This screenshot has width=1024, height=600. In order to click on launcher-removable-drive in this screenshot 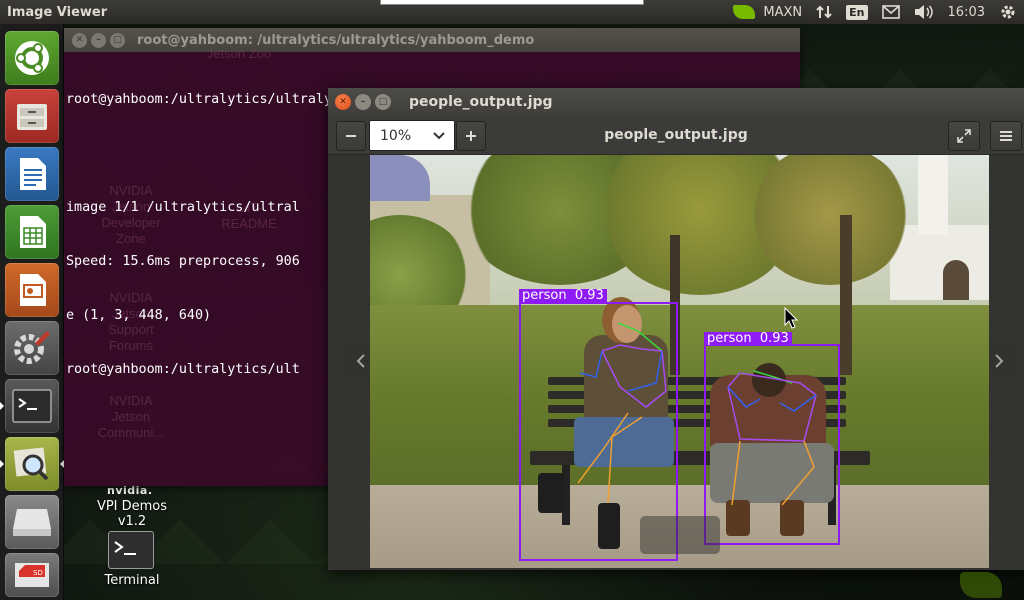, I will do `click(32, 522)`.